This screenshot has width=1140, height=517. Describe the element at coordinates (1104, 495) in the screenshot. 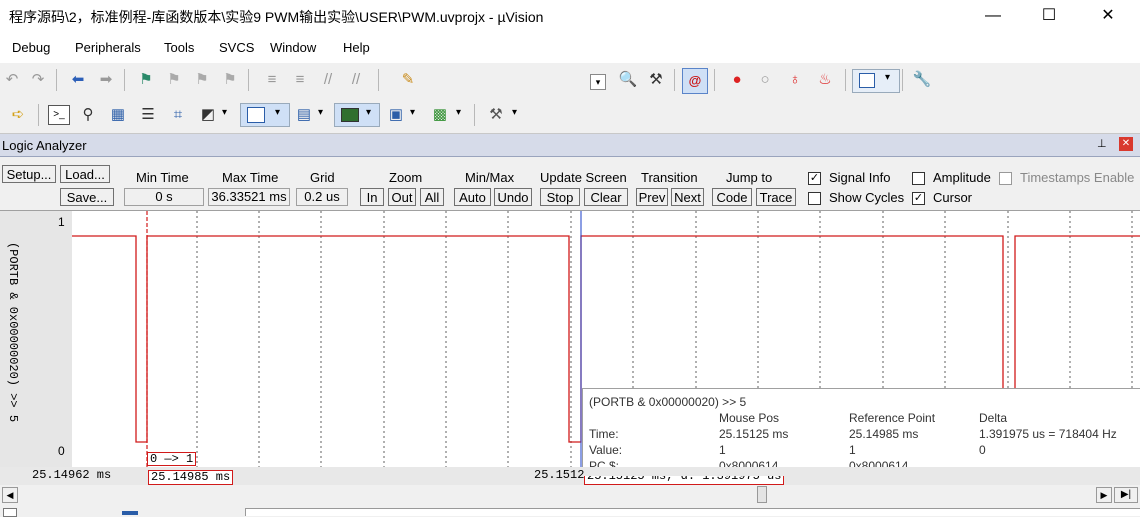

I see `scroll-right-arrow-icon: ▶` at that location.